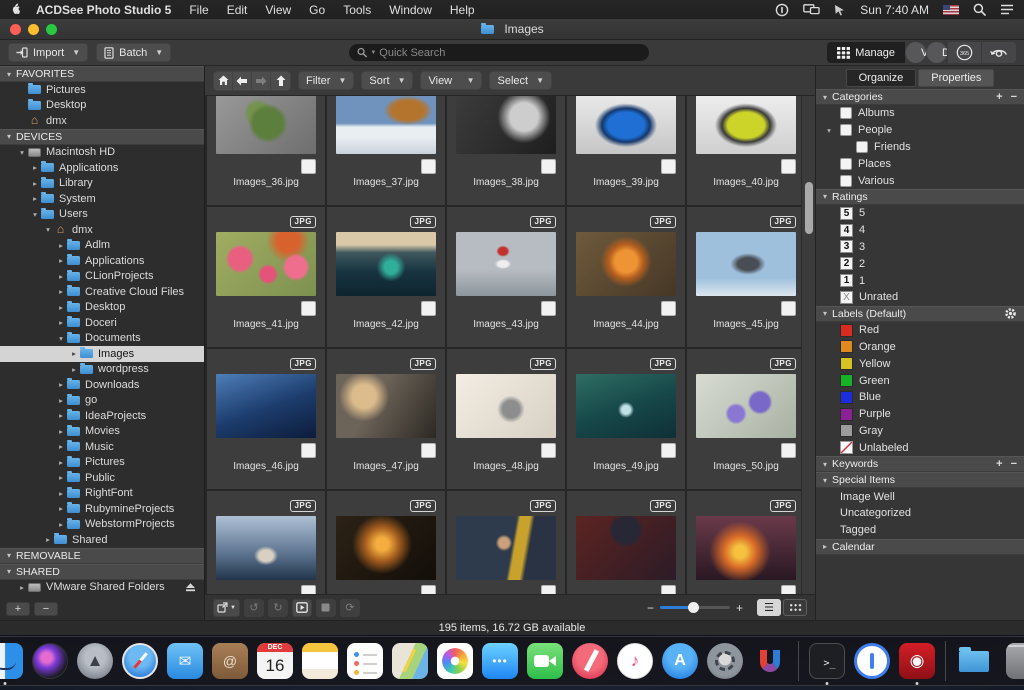  Describe the element at coordinates (925, 52) in the screenshot. I see `mode-view: View` at that location.